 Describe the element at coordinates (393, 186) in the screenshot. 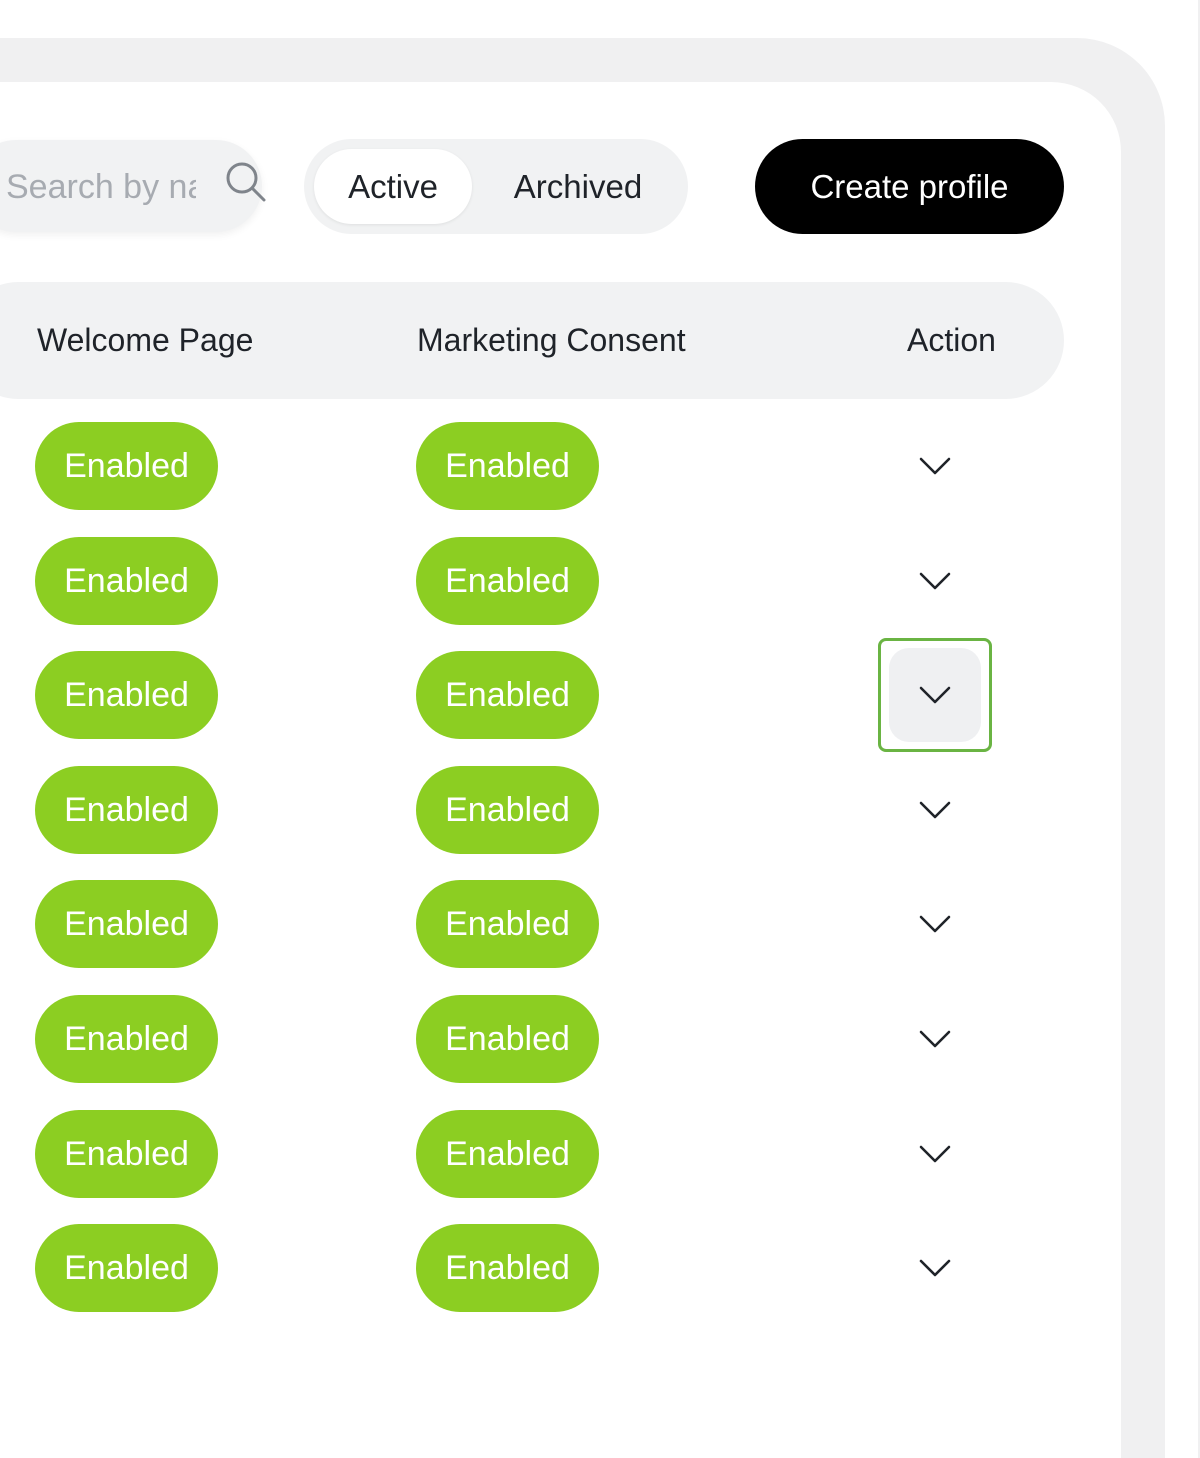

I see `tab-active: Active` at that location.